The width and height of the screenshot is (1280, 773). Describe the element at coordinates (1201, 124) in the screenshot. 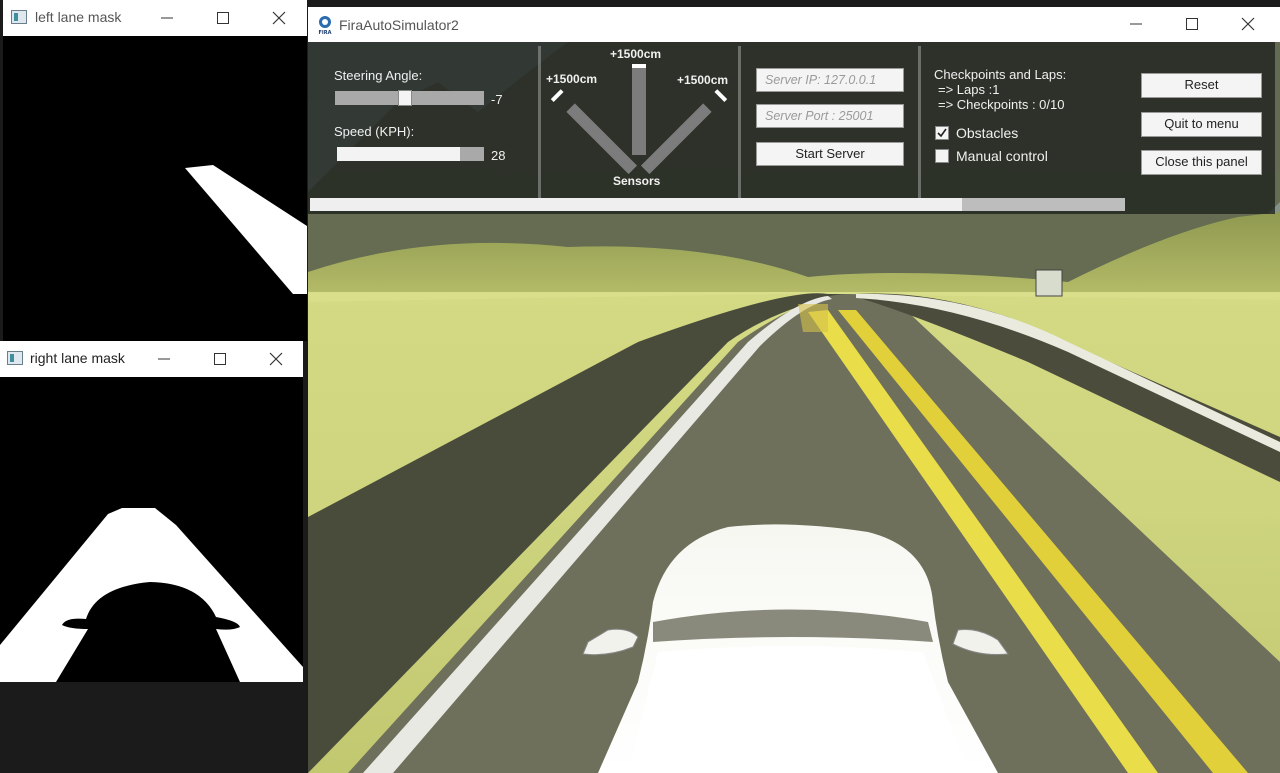

I see `quit-to-menu-button: Quit to menu` at that location.